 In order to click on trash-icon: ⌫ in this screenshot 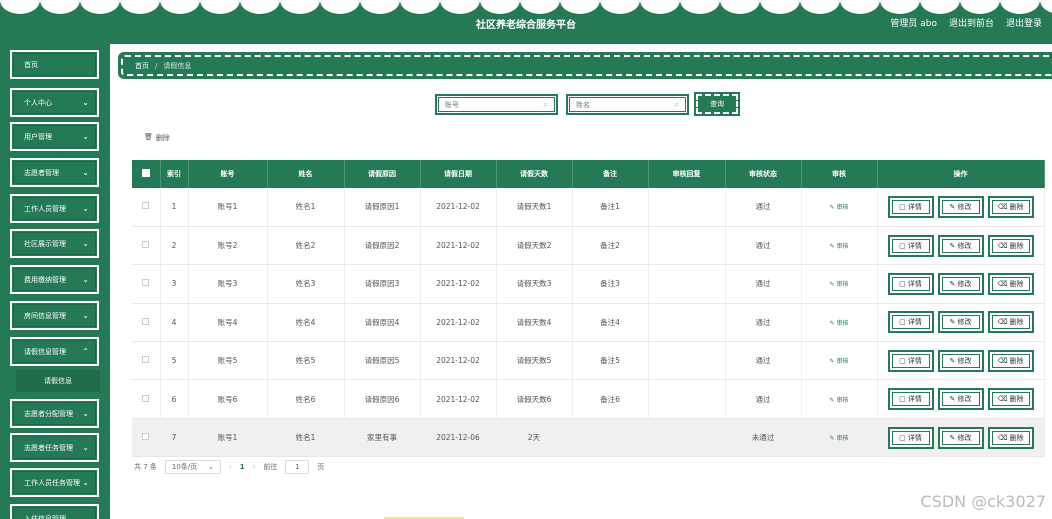, I will do `click(1003, 437)`.